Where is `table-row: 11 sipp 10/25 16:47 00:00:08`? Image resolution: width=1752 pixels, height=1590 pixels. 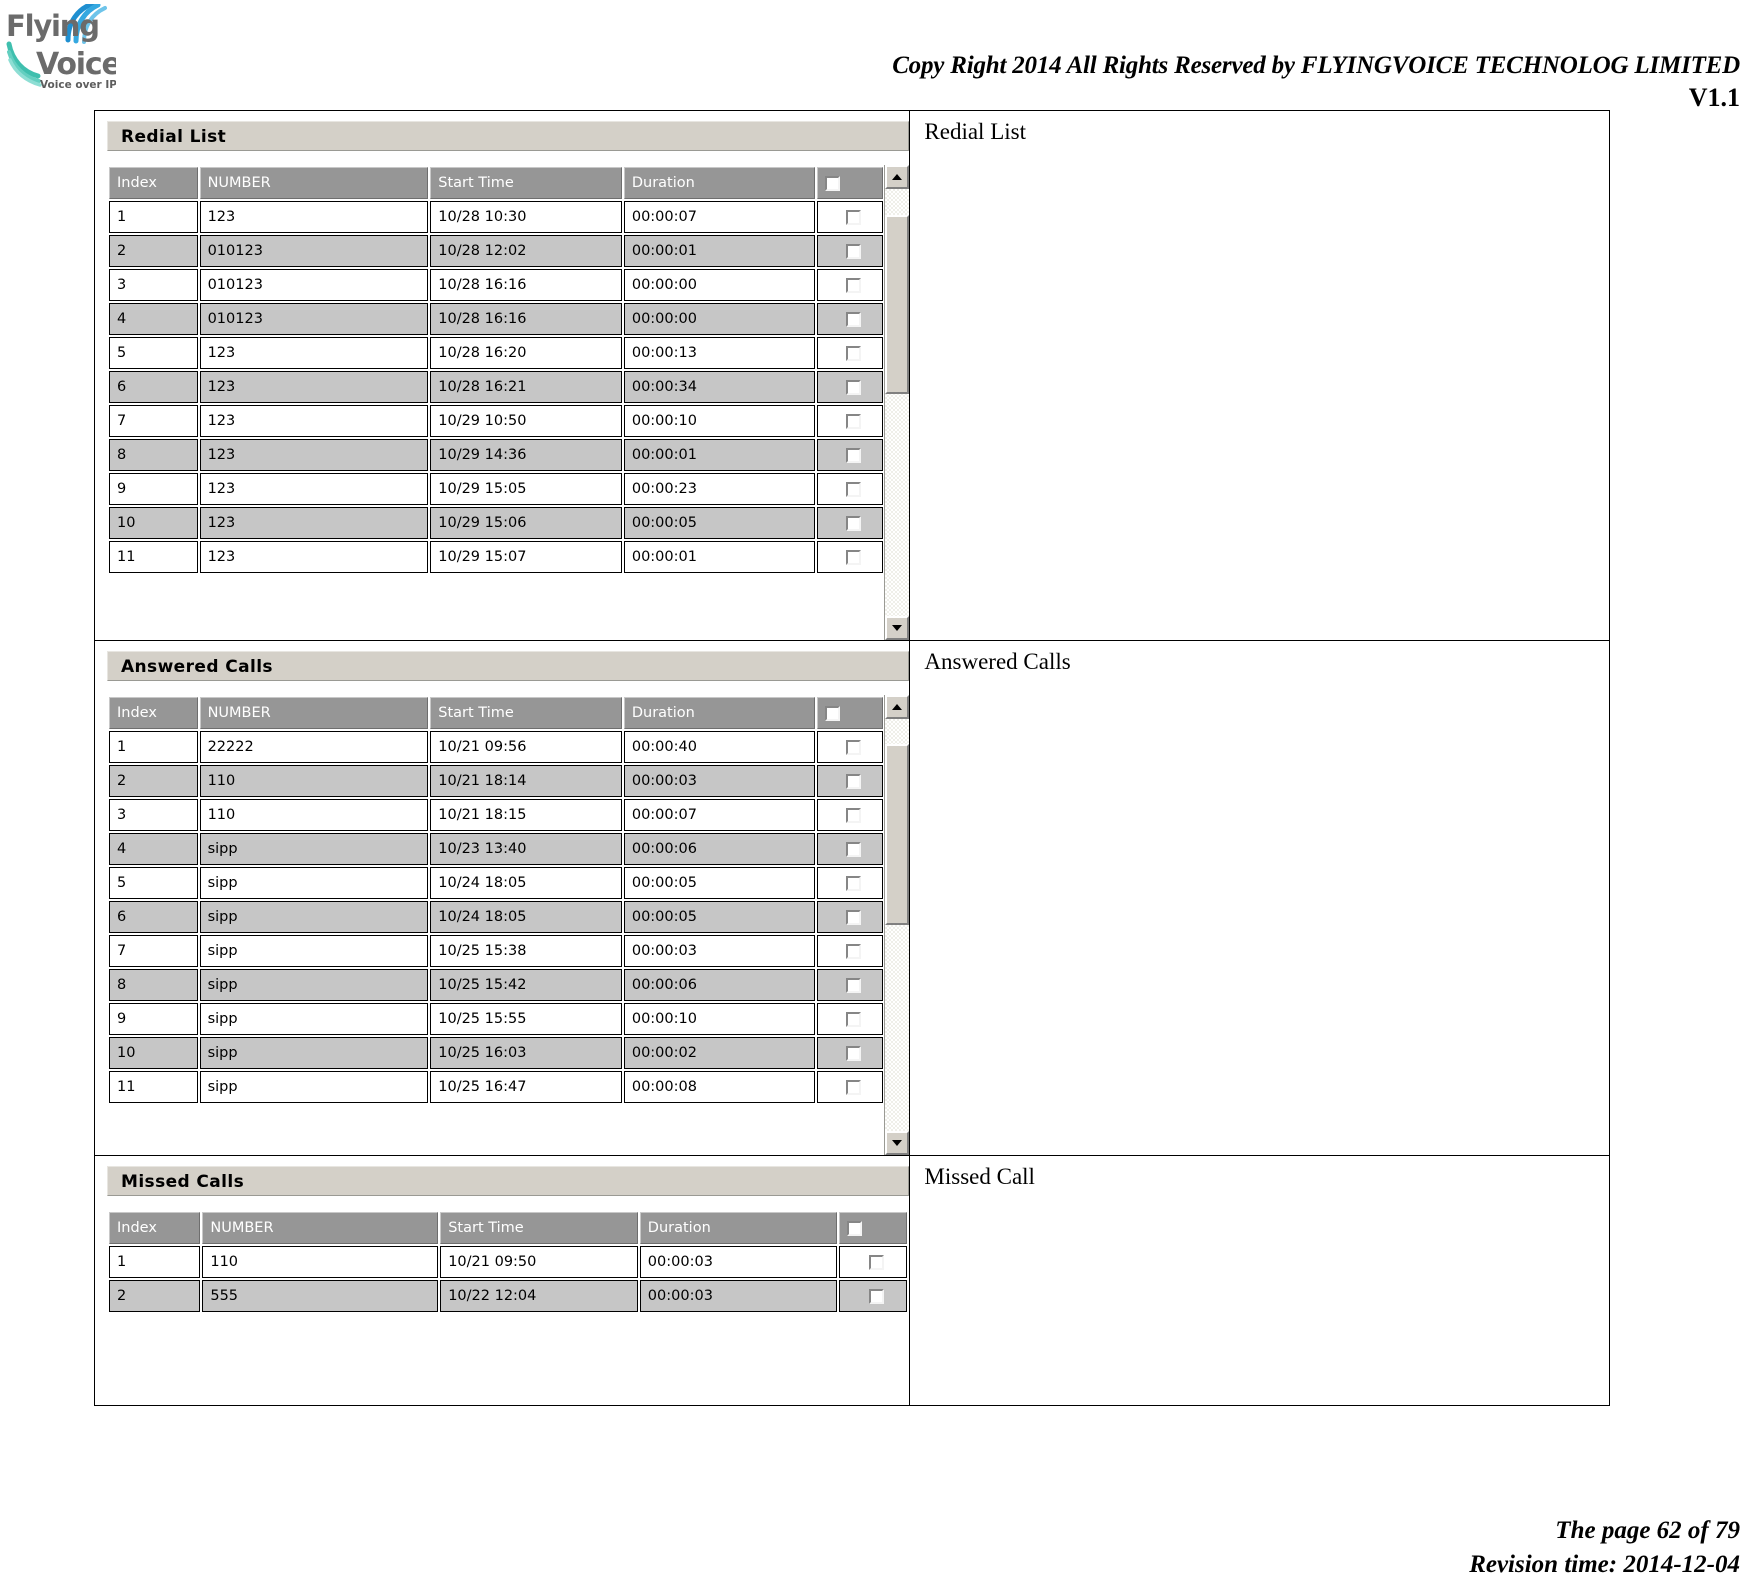
table-row: 11 sipp 10/25 16:47 00:00:08 is located at coordinates (496, 1087).